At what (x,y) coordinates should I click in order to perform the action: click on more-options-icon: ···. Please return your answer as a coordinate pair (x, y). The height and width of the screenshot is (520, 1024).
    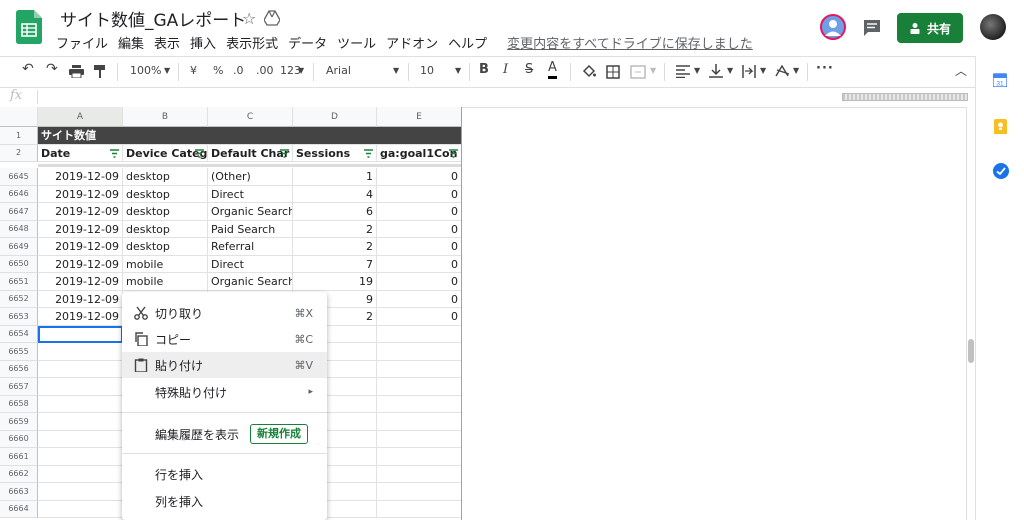
    Looking at the image, I should click on (825, 68).